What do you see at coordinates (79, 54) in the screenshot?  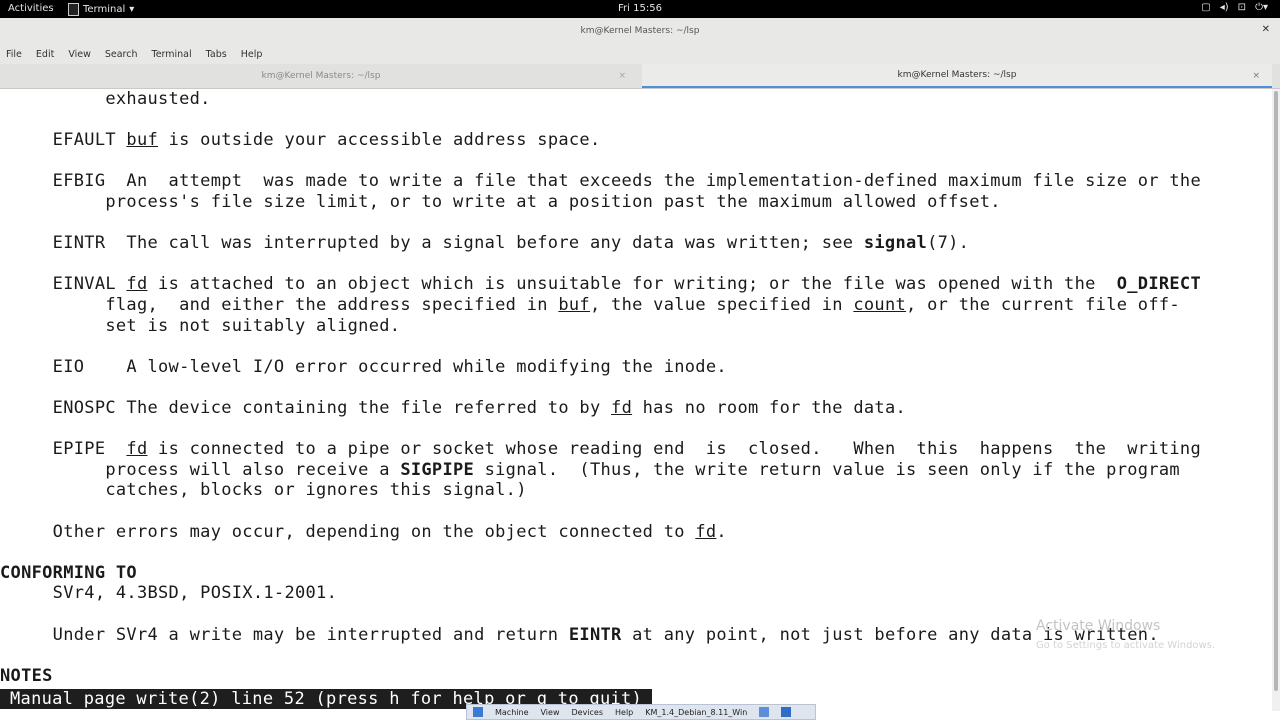 I see `menu-view: View` at bounding box center [79, 54].